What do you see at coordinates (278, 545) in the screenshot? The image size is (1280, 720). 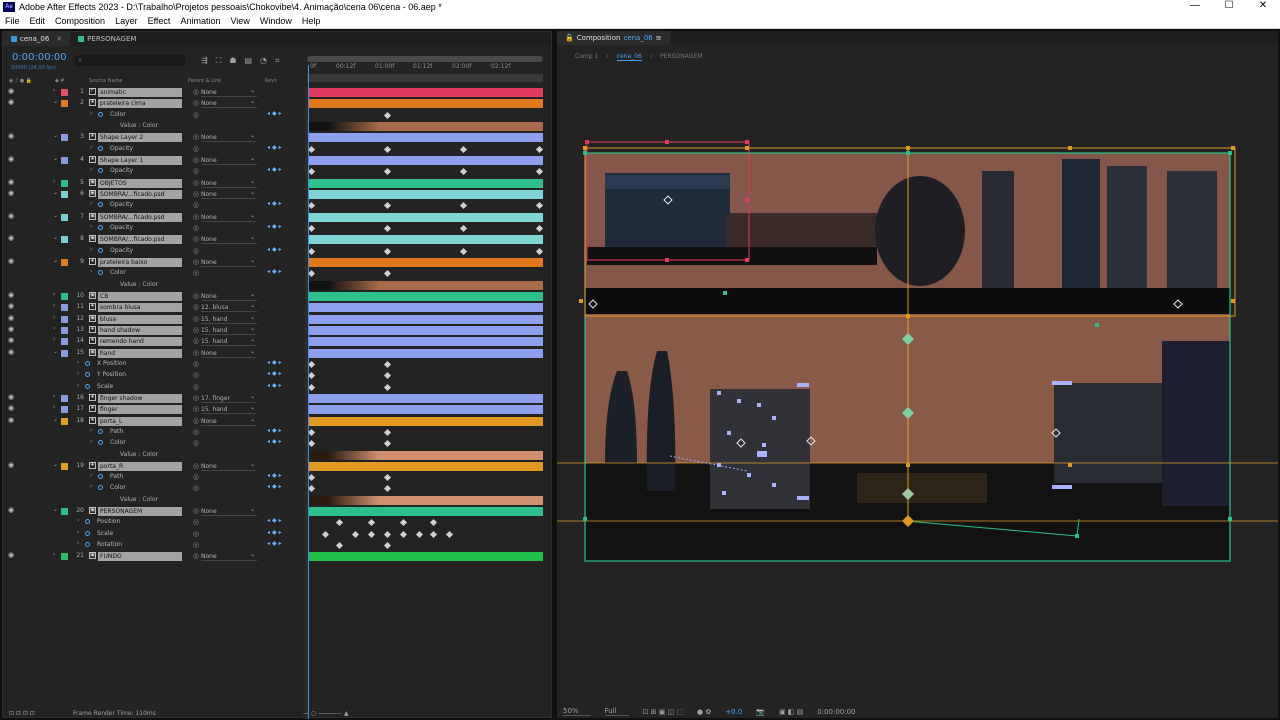 I see `property-row: › Rotation ◎ ◂◆▸` at bounding box center [278, 545].